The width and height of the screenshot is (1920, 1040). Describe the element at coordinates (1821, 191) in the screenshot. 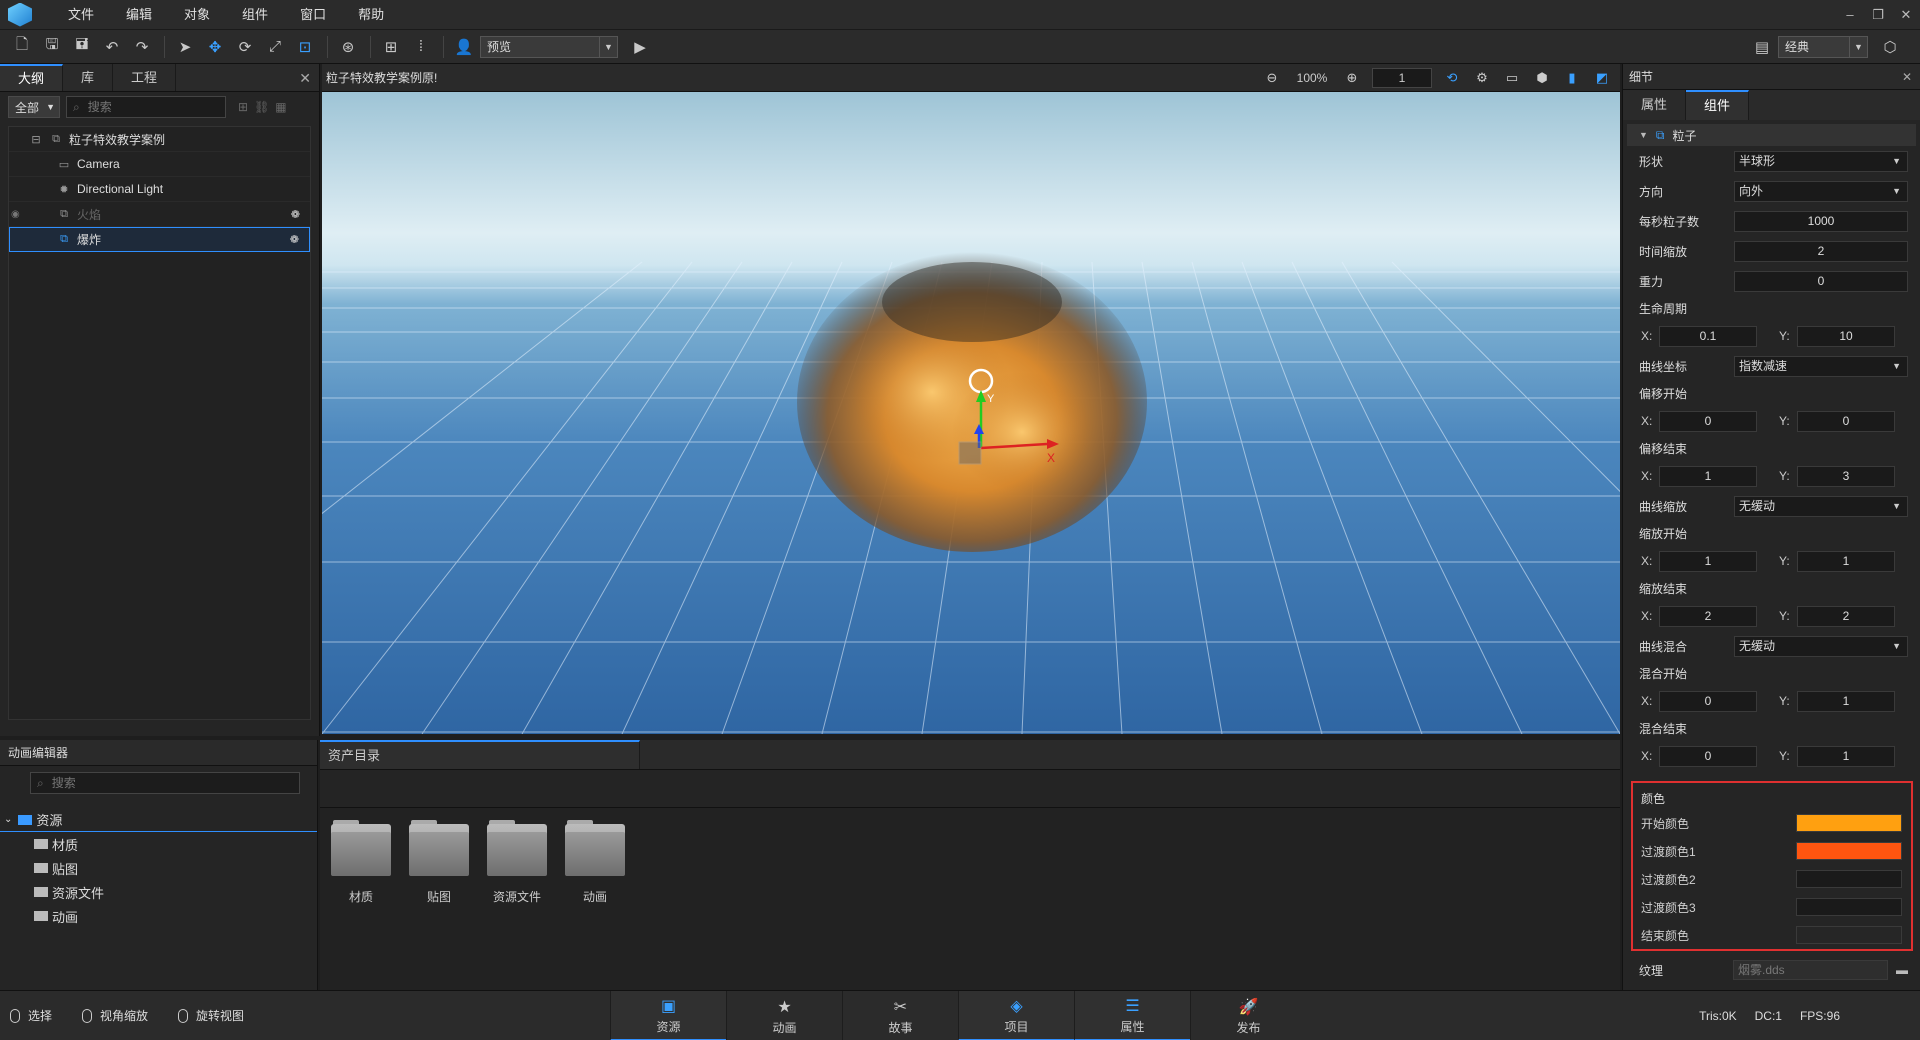

I see `direction-select: 向外 ▼` at that location.